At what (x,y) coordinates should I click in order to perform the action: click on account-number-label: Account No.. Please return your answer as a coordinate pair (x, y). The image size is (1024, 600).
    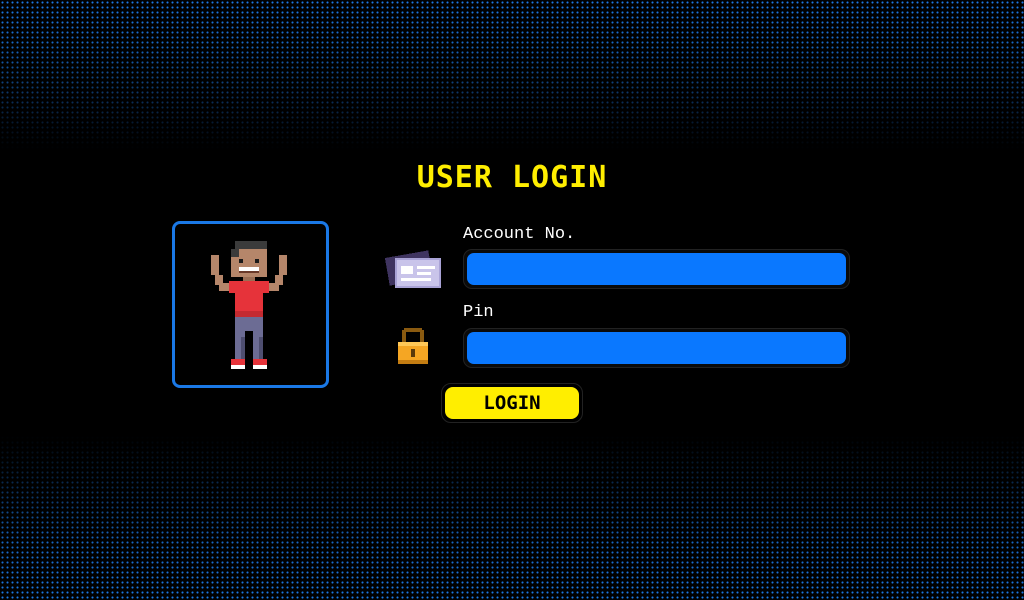
    Looking at the image, I should click on (519, 234).